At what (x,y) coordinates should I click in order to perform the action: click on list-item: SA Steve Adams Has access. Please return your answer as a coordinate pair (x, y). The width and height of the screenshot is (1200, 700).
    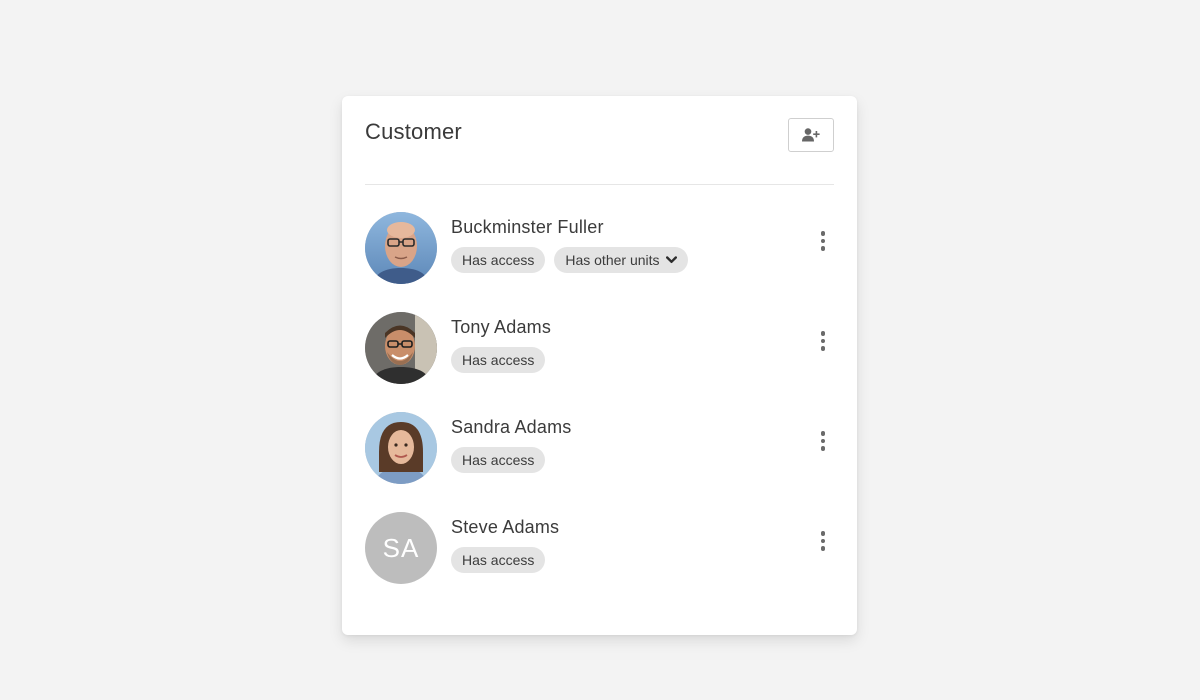
    Looking at the image, I should click on (599, 562).